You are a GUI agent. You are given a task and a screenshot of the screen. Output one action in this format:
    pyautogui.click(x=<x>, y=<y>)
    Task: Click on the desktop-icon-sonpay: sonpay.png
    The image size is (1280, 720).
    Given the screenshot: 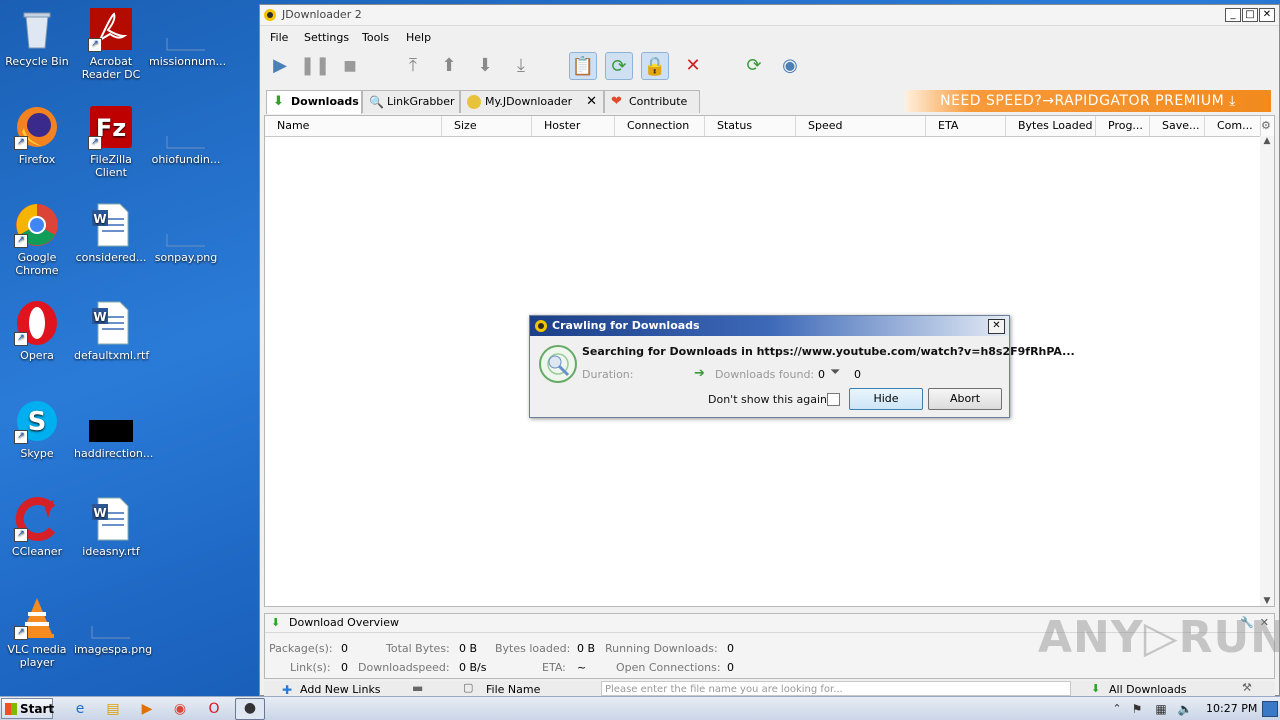 What is the action you would take?
    pyautogui.click(x=186, y=233)
    